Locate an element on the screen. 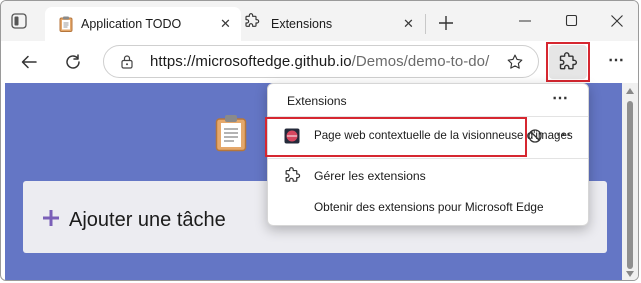 The image size is (641, 283). lock-icon is located at coordinates (127, 61).